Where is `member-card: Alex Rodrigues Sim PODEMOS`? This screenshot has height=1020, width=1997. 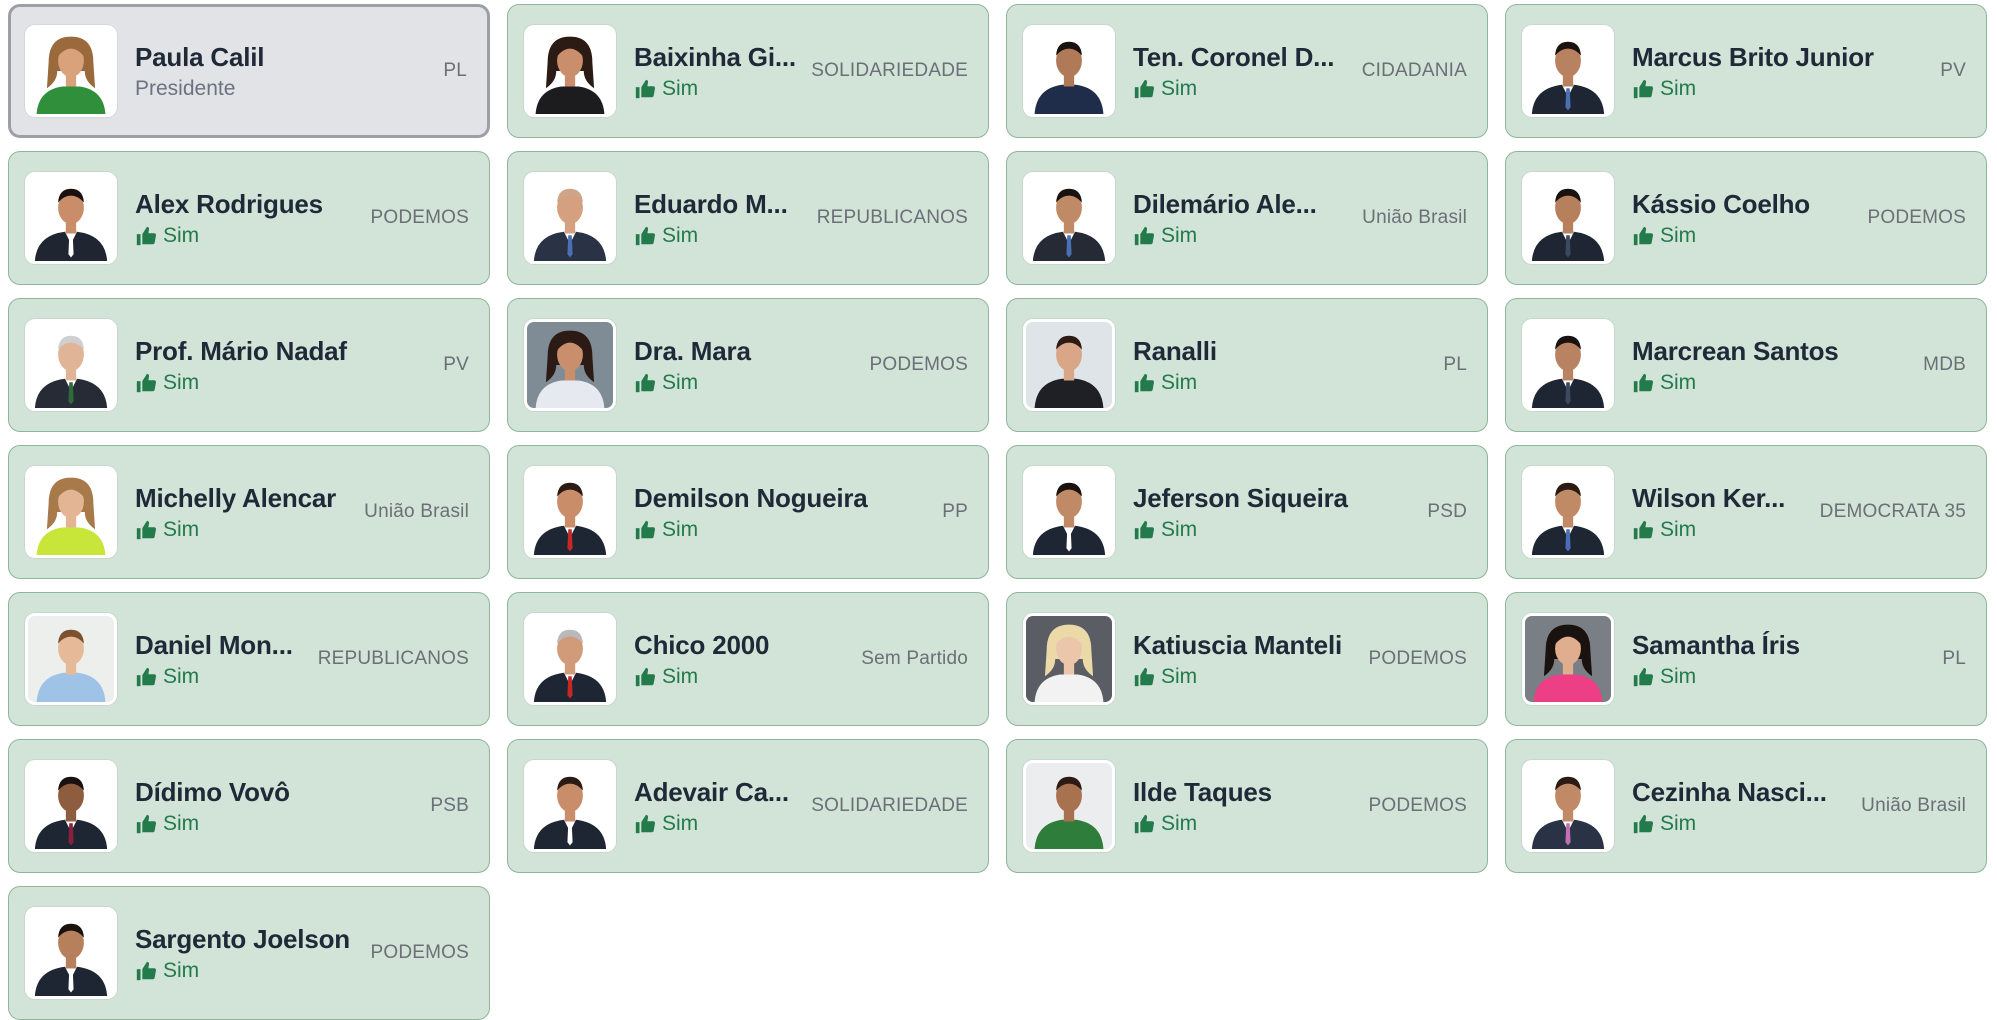 member-card: Alex Rodrigues Sim PODEMOS is located at coordinates (249, 218).